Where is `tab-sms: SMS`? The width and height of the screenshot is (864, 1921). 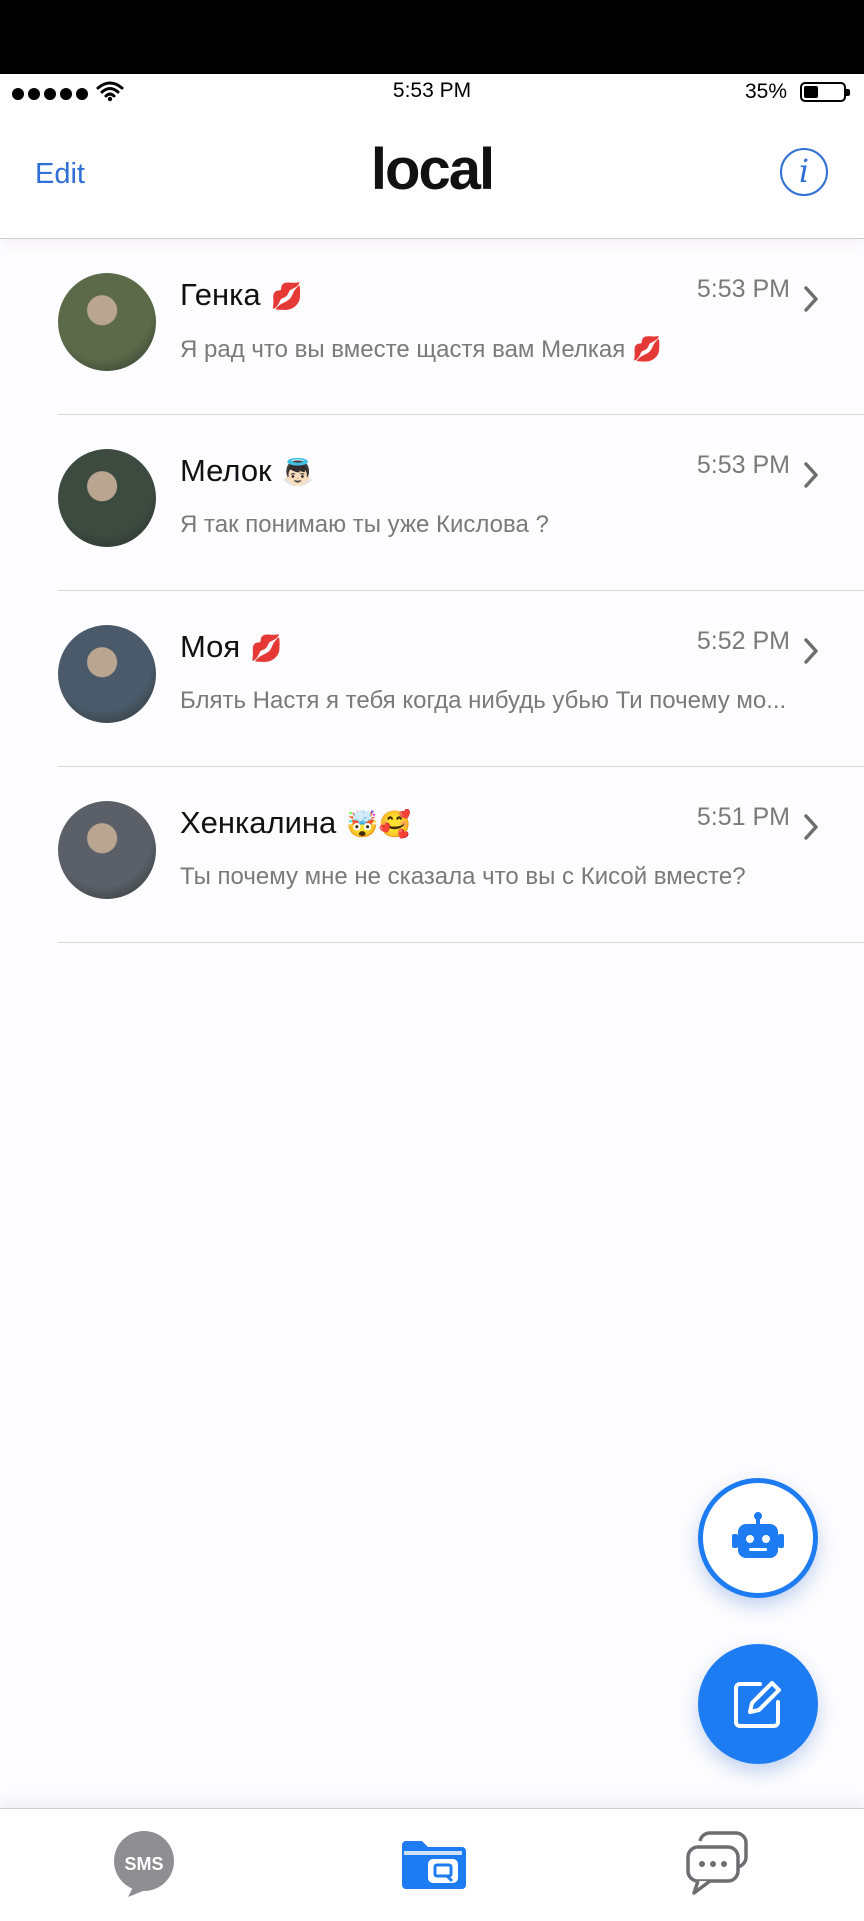
tab-sms: SMS is located at coordinates (144, 1863).